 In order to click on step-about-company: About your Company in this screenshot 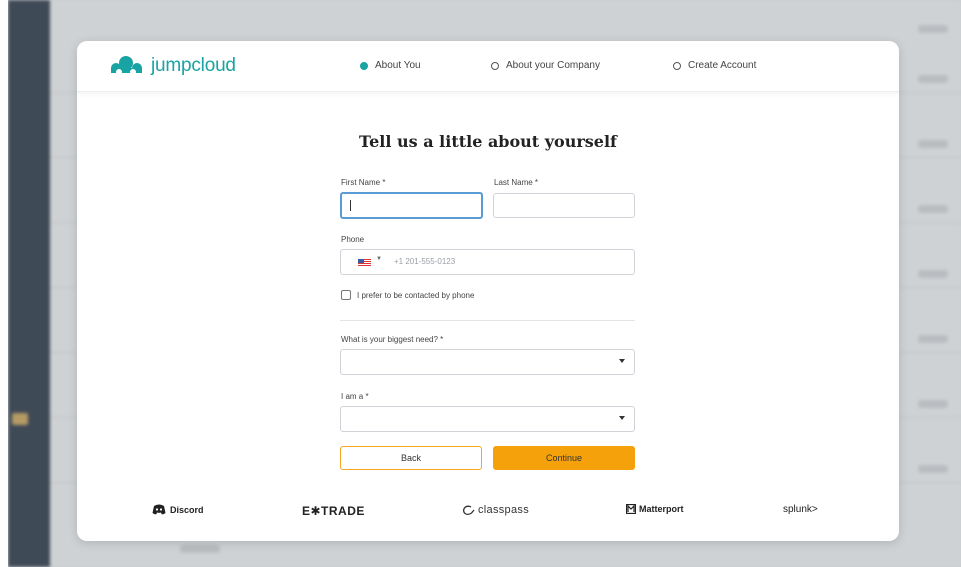, I will do `click(545, 65)`.